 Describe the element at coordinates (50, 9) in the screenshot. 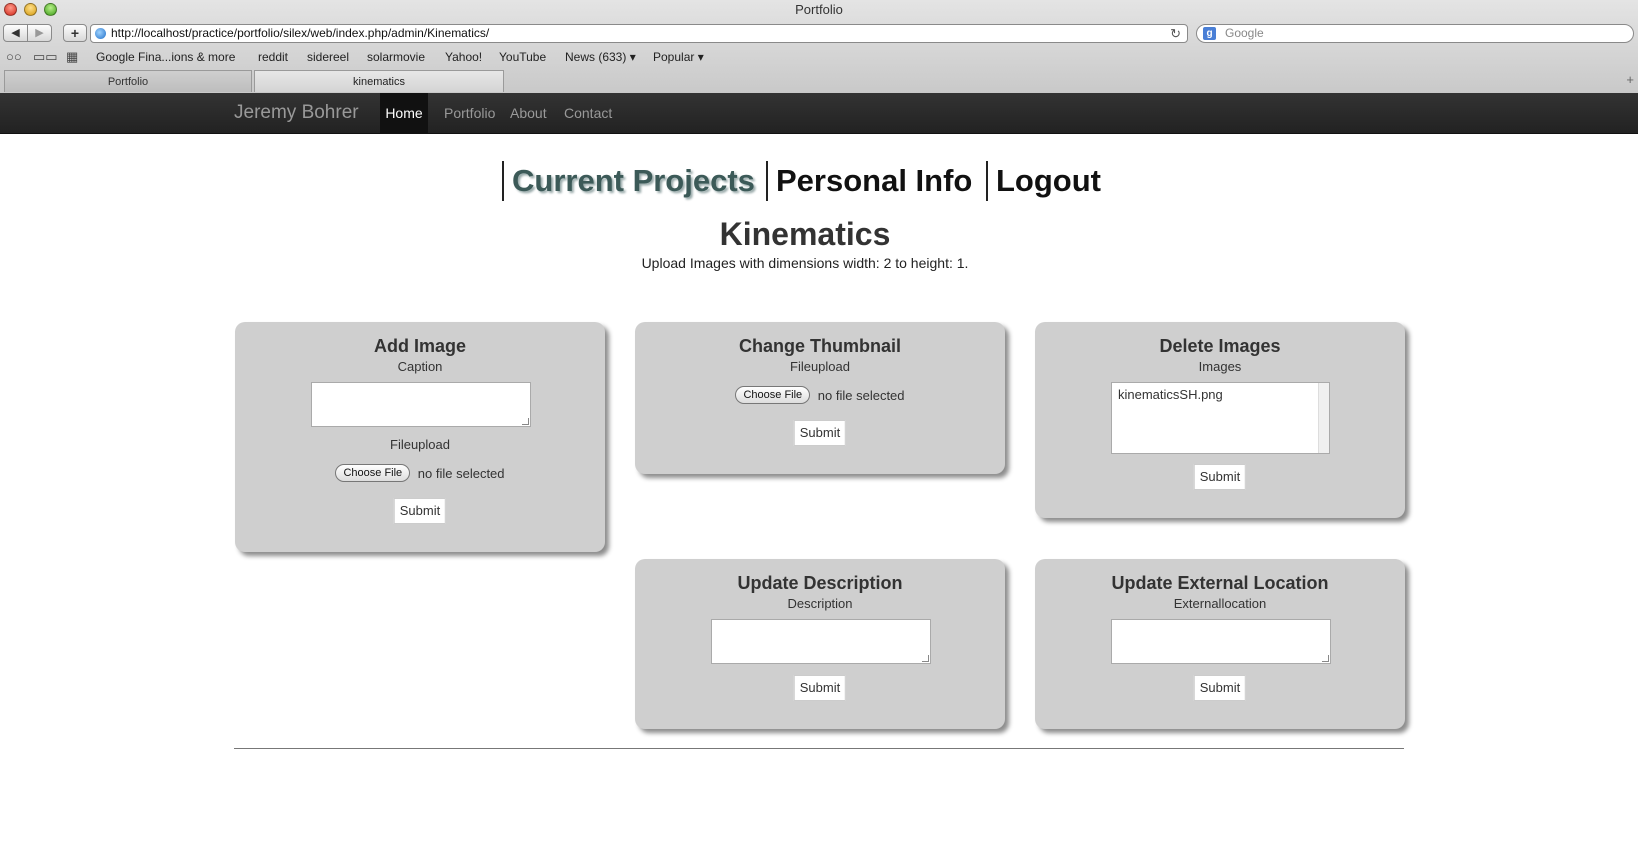

I see `zoom-window-icon` at that location.